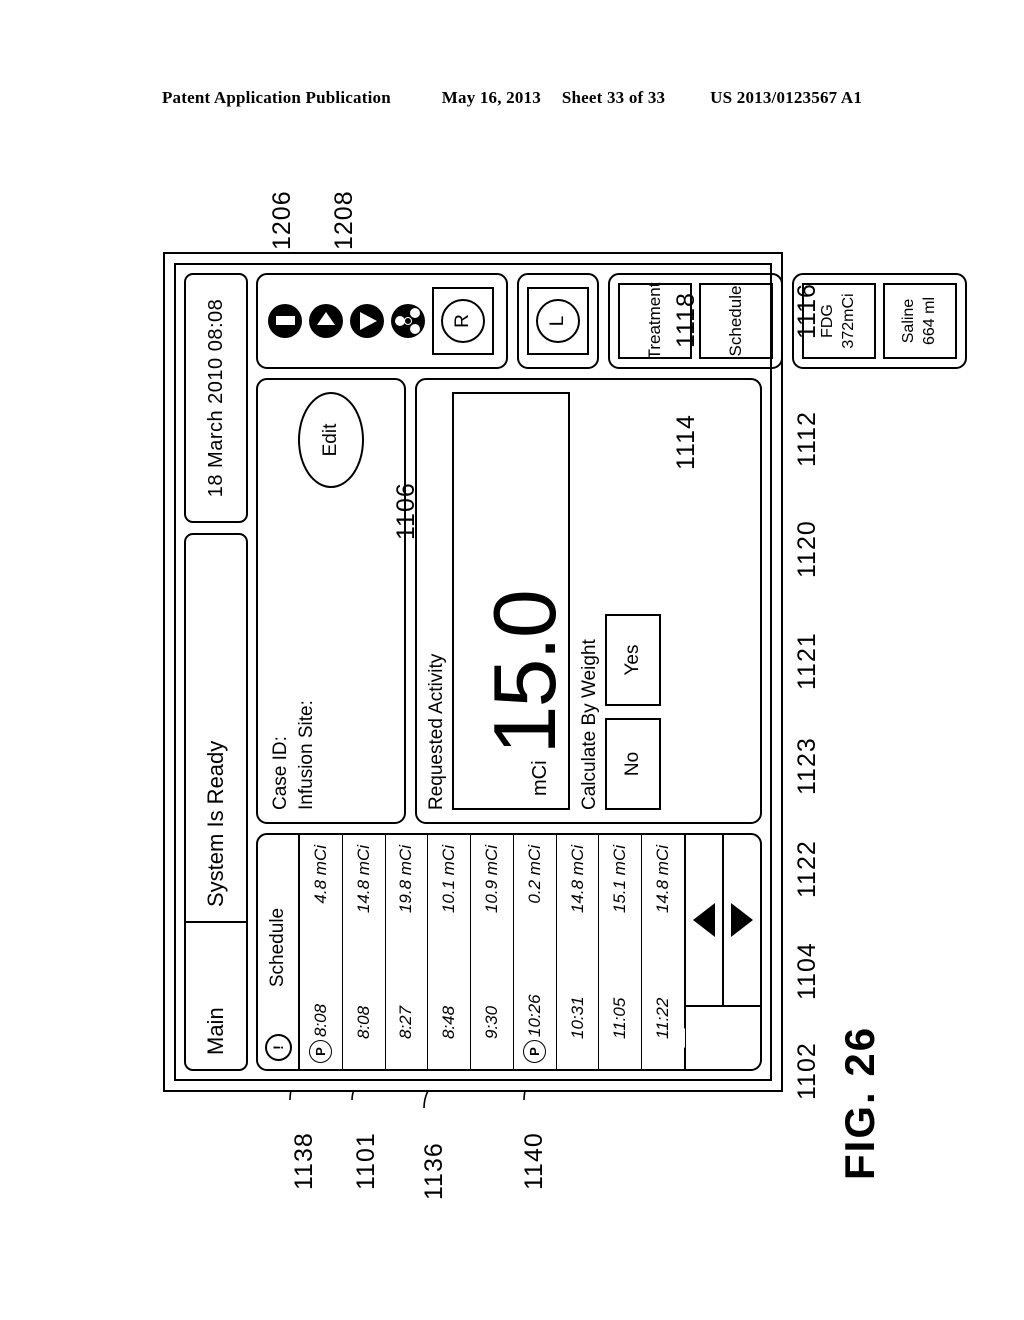 The width and height of the screenshot is (1024, 1320). Describe the element at coordinates (326, 321) in the screenshot. I see `play-chevron-icon` at that location.